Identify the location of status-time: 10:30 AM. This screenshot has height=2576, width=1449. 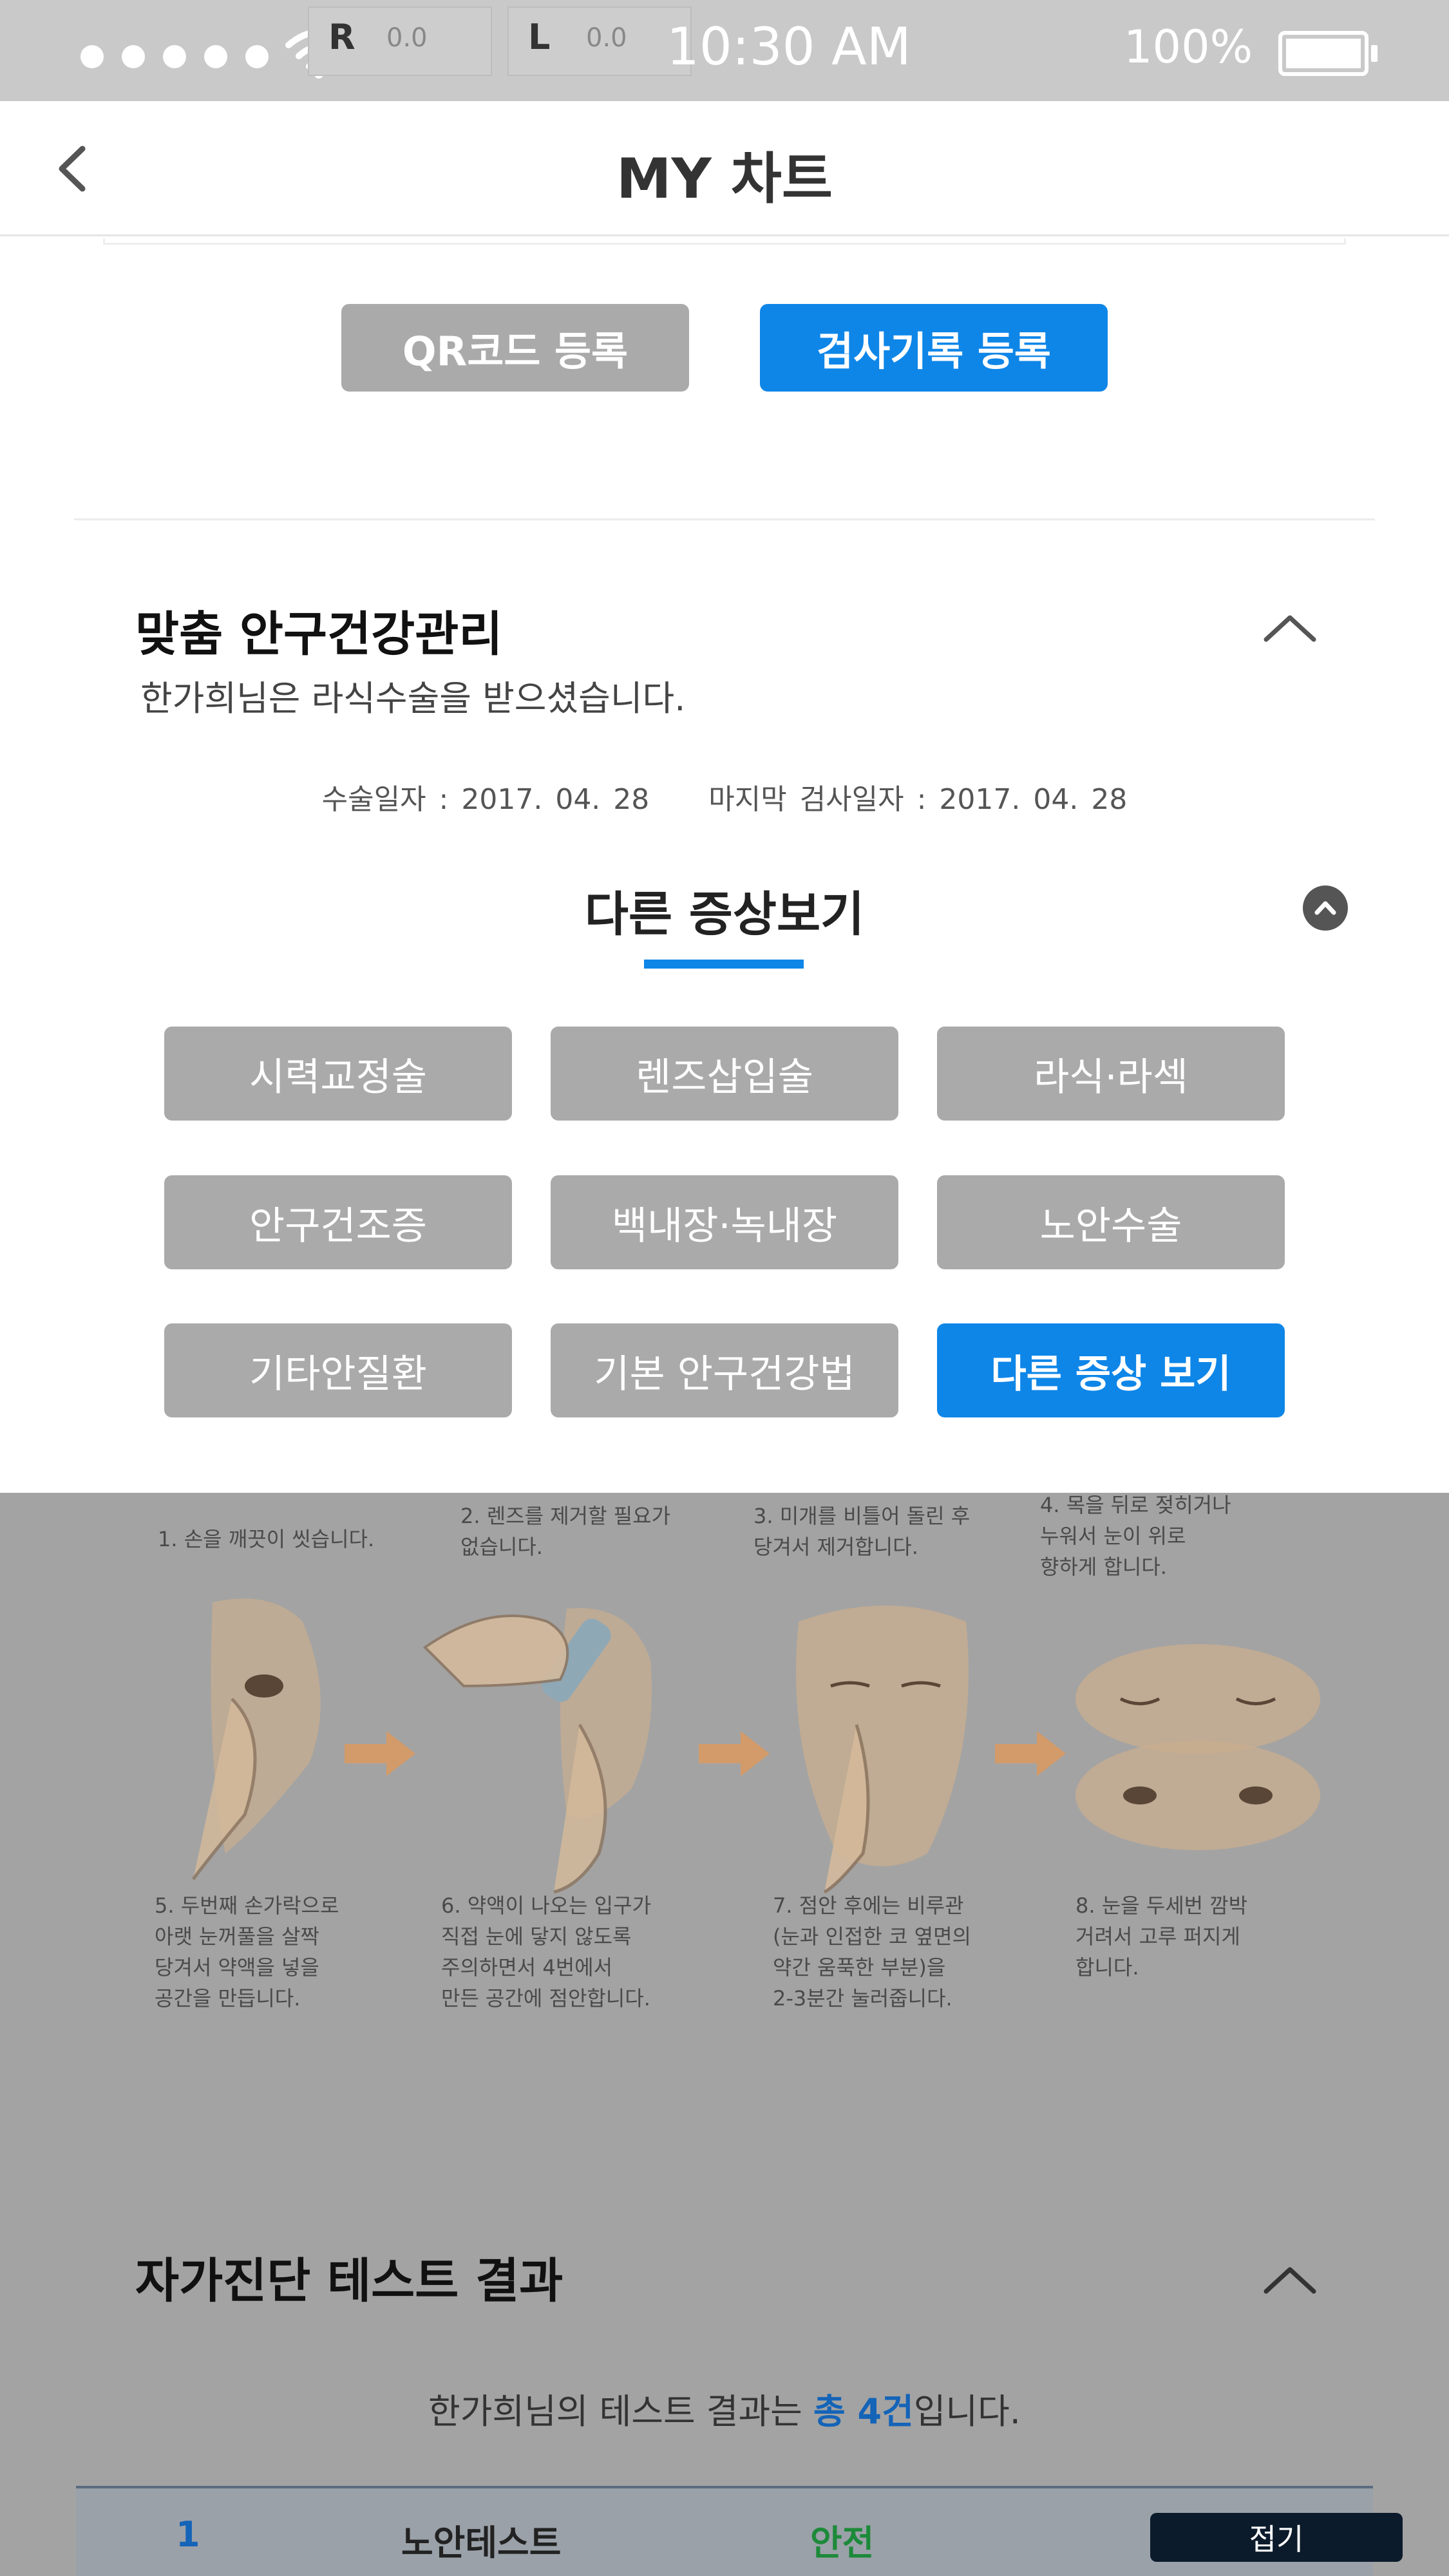
(789, 47).